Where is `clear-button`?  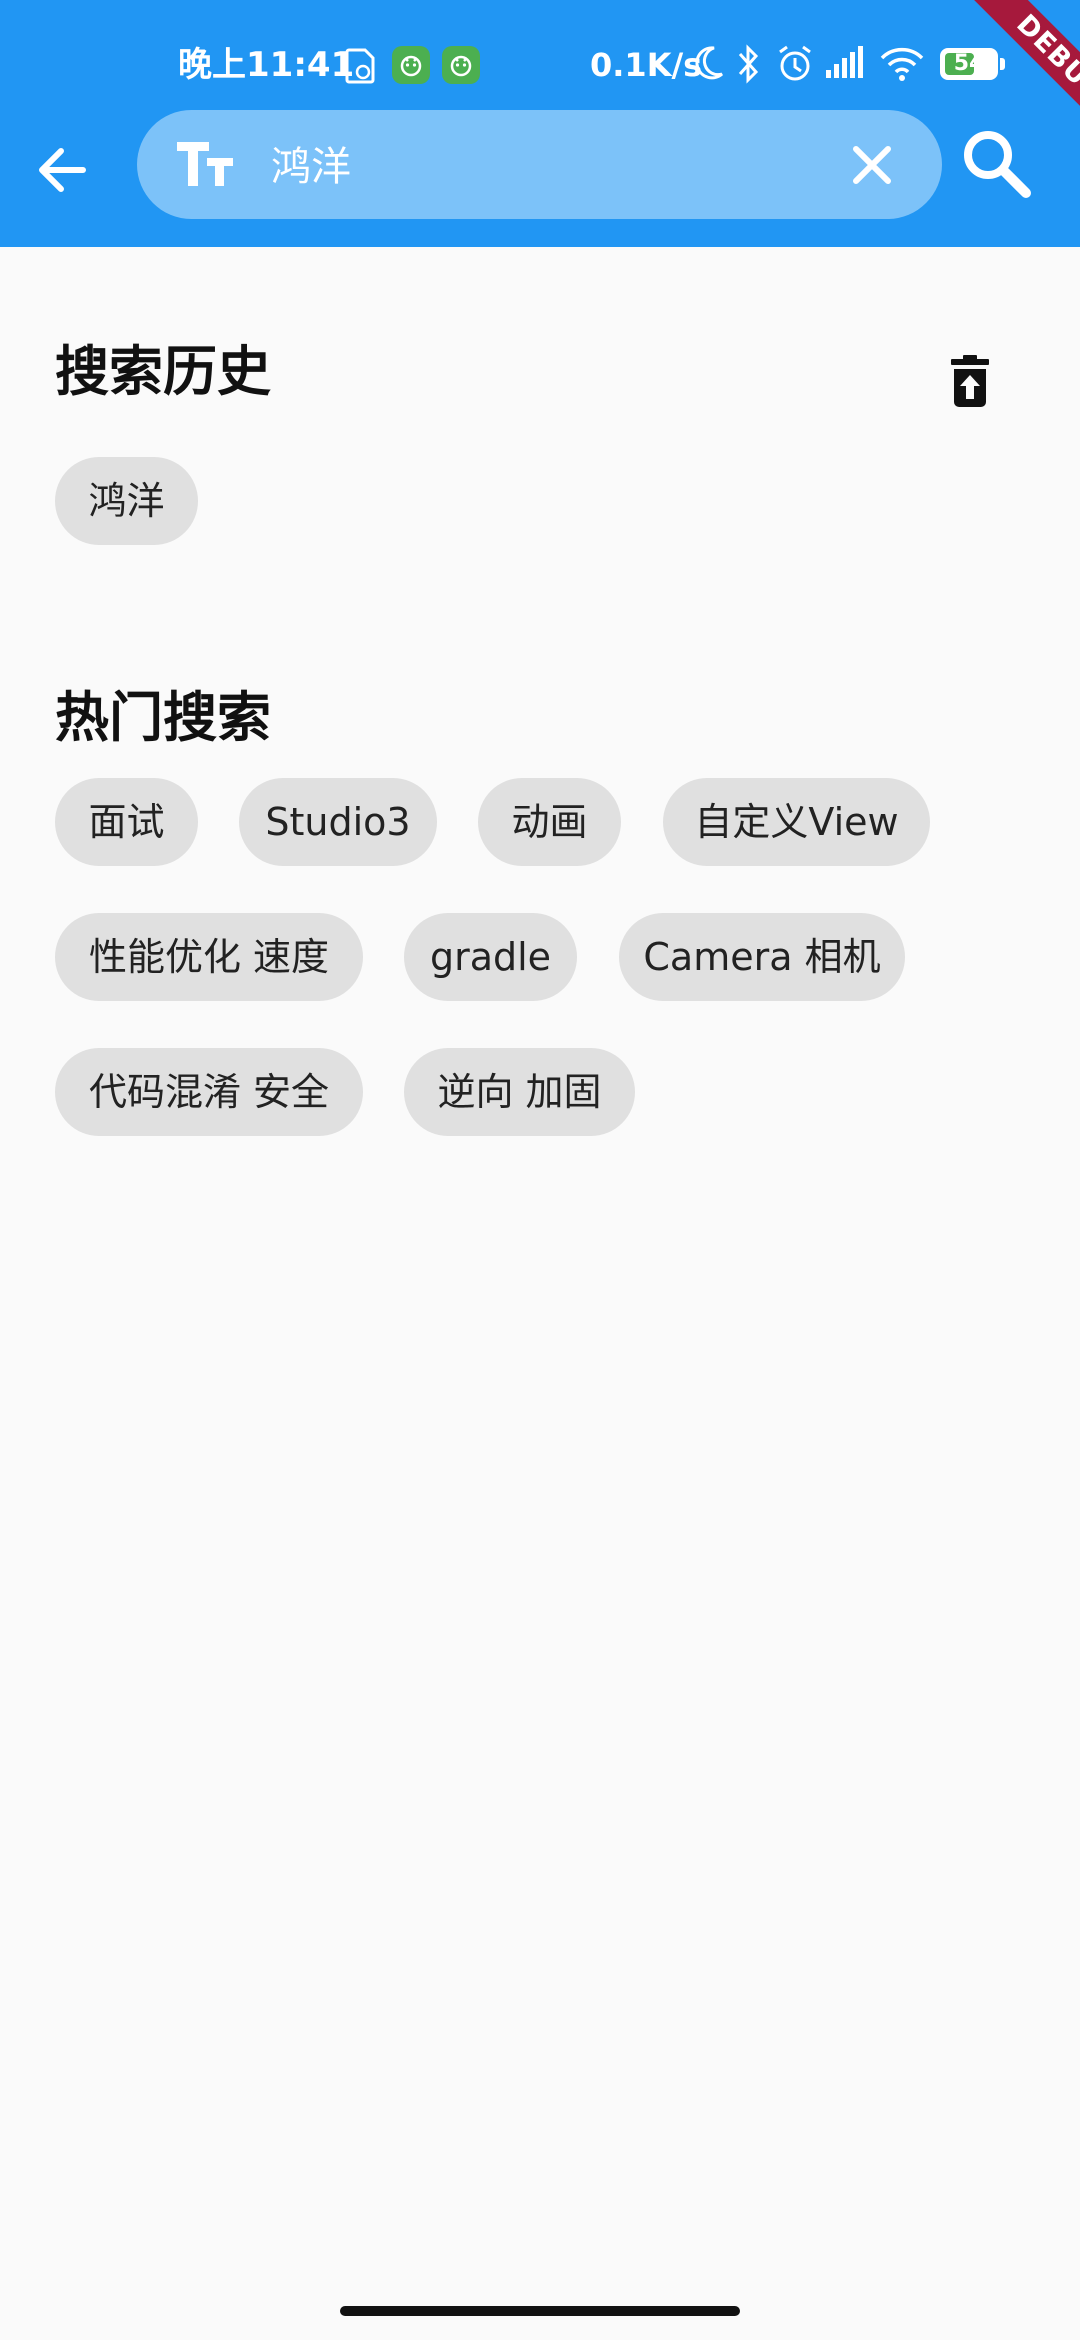
clear-button is located at coordinates (872, 165).